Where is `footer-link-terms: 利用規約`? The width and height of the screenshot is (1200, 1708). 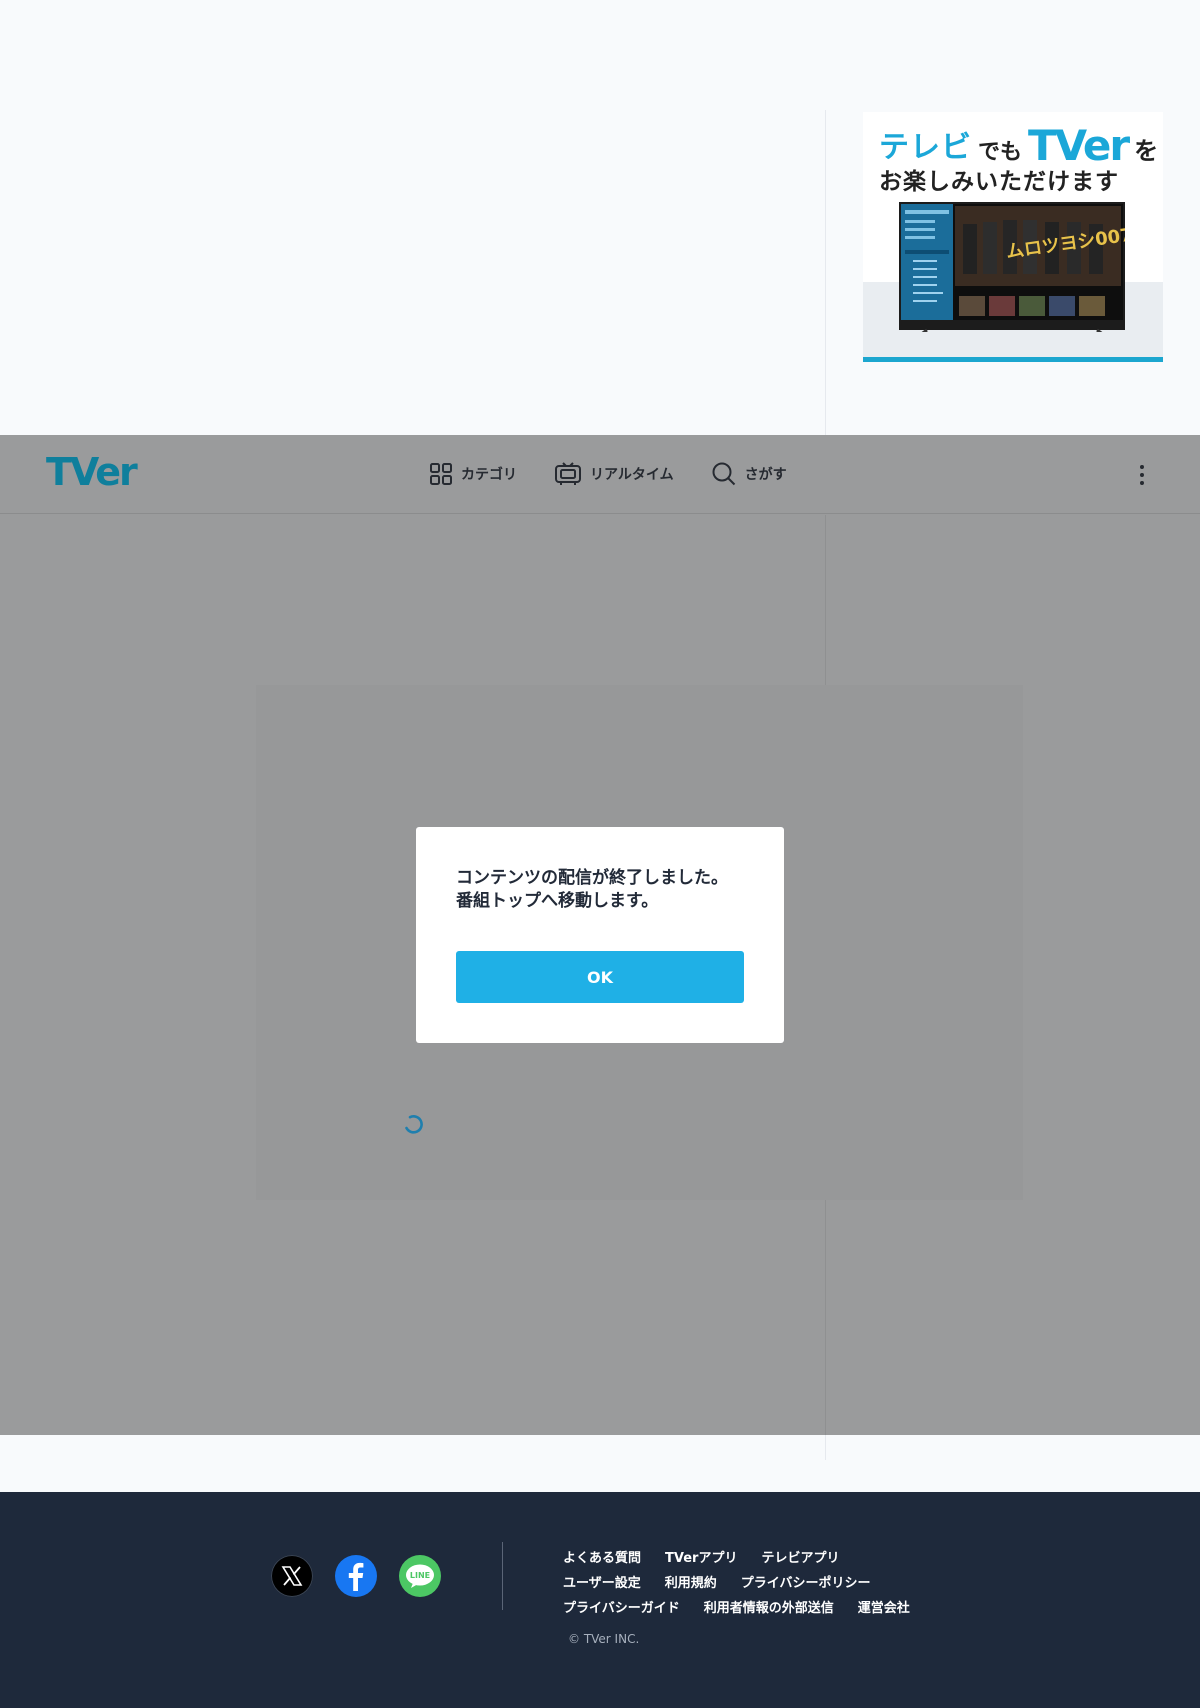 footer-link-terms: 利用規約 is located at coordinates (691, 1581).